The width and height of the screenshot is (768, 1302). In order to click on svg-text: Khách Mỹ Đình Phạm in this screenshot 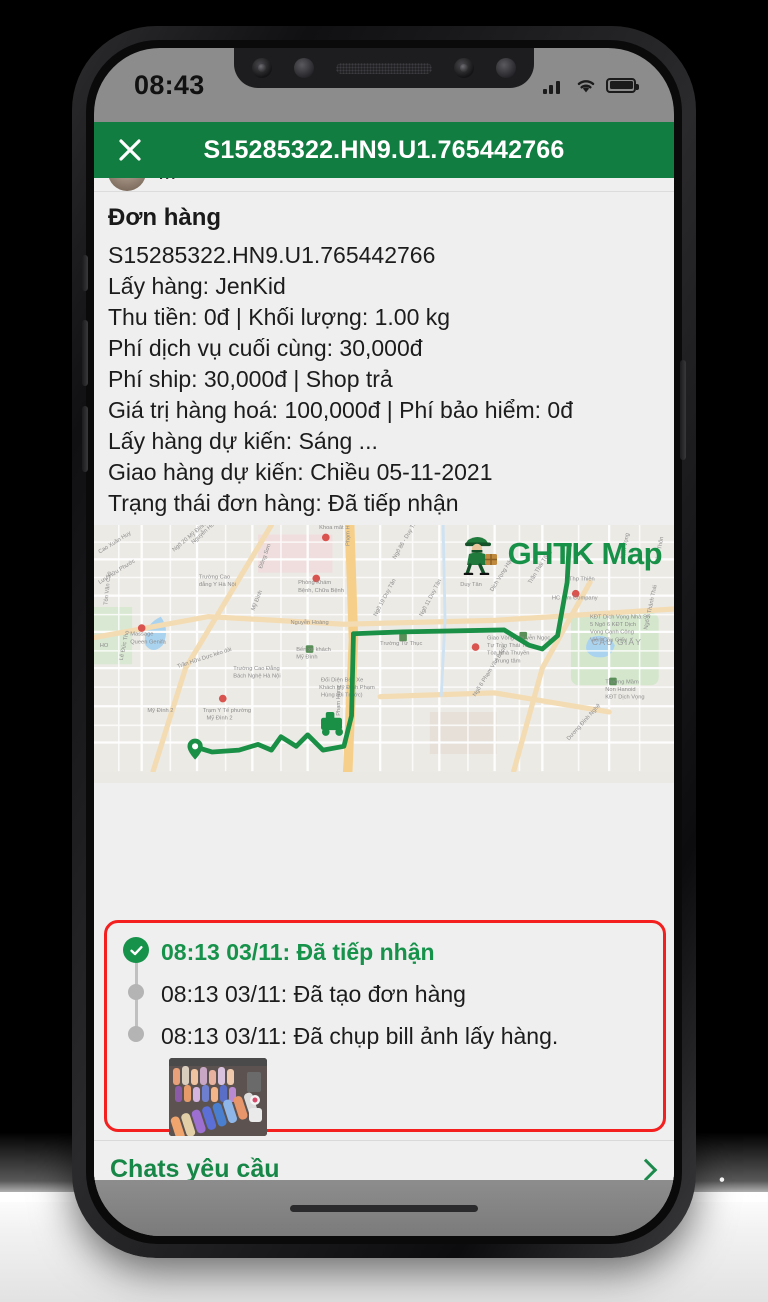, I will do `click(347, 688)`.